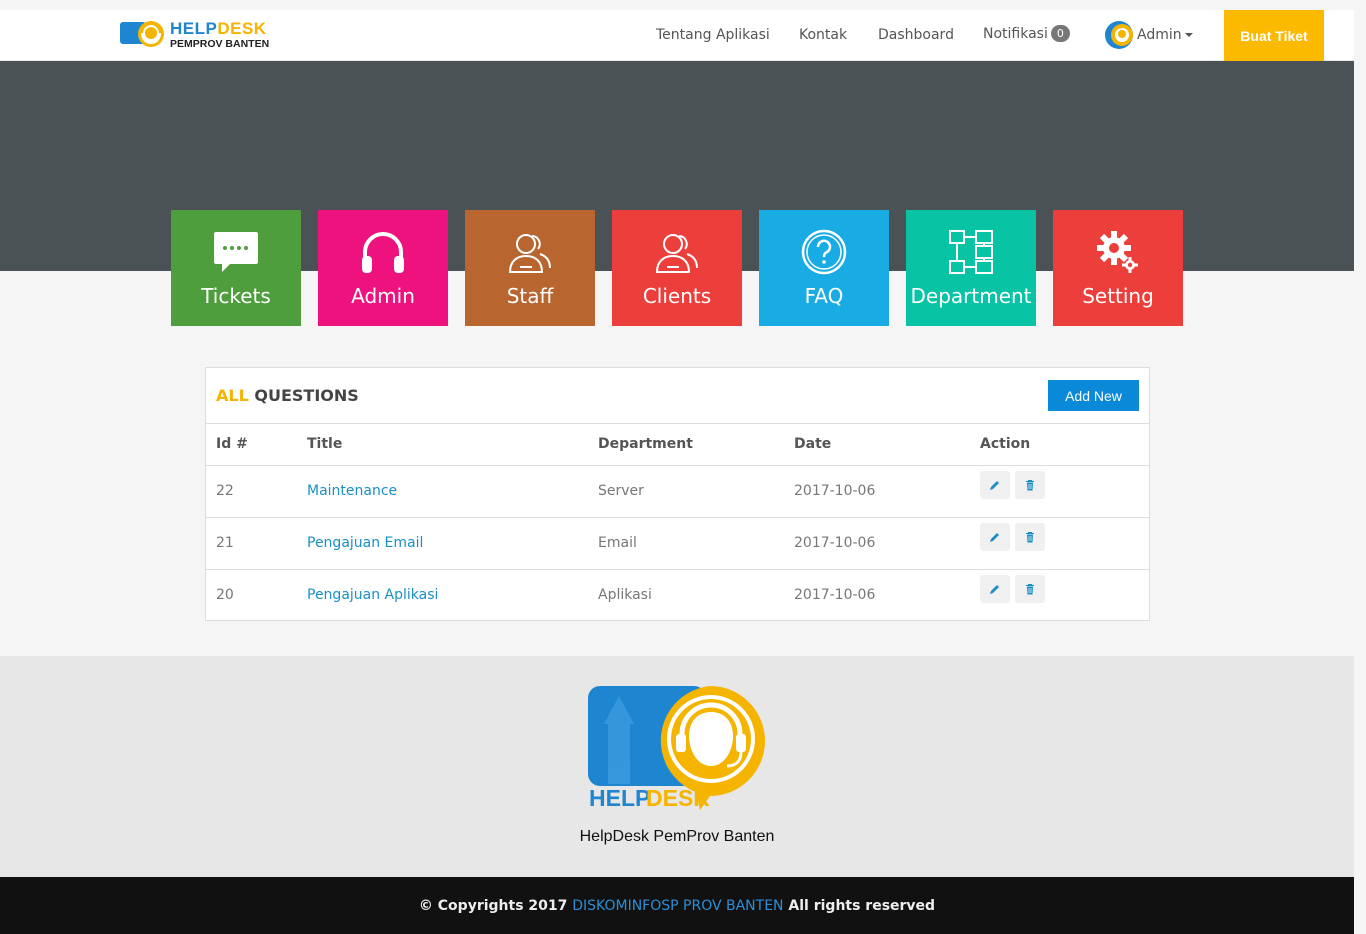 The width and height of the screenshot is (1366, 934). Describe the element at coordinates (442, 491) in the screenshot. I see `question-title-link: Maintenance` at that location.